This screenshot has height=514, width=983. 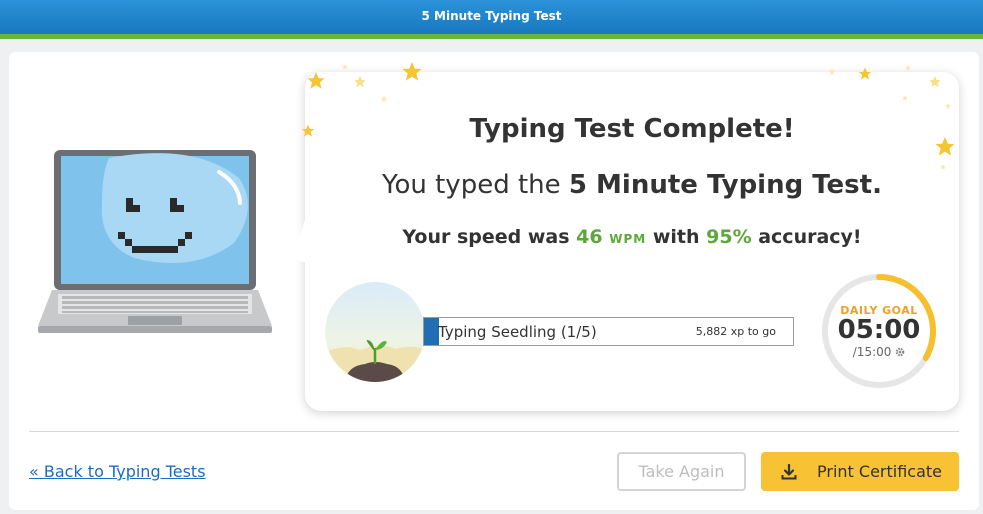 I want to click on back-to-typing-tests-link: « Back to Typing Tests, so click(x=117, y=471).